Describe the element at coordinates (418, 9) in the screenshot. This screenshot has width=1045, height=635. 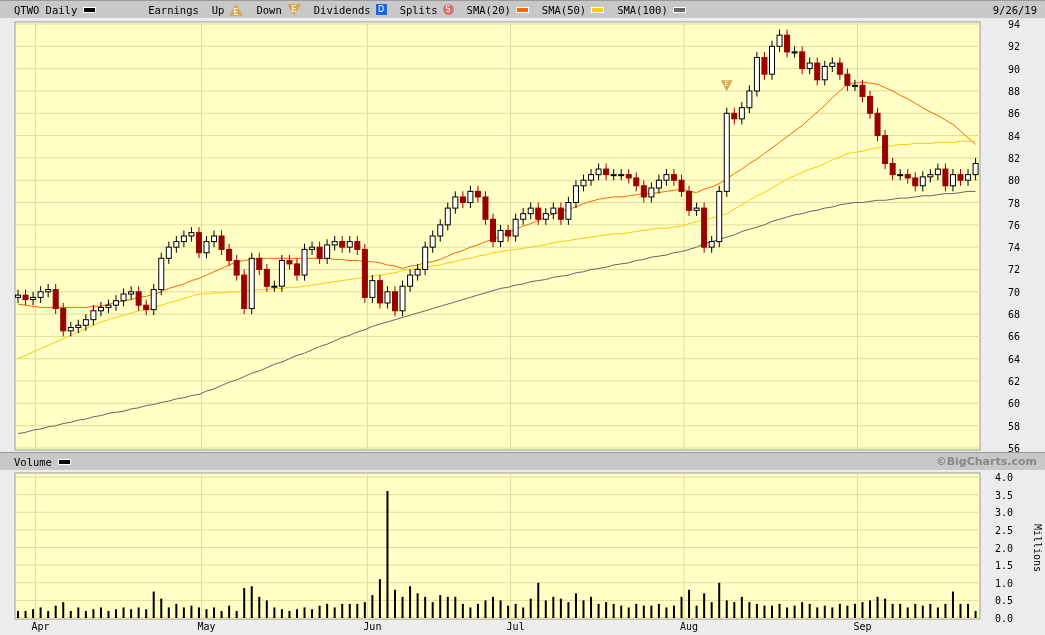
I see `legend-label: Splits` at that location.